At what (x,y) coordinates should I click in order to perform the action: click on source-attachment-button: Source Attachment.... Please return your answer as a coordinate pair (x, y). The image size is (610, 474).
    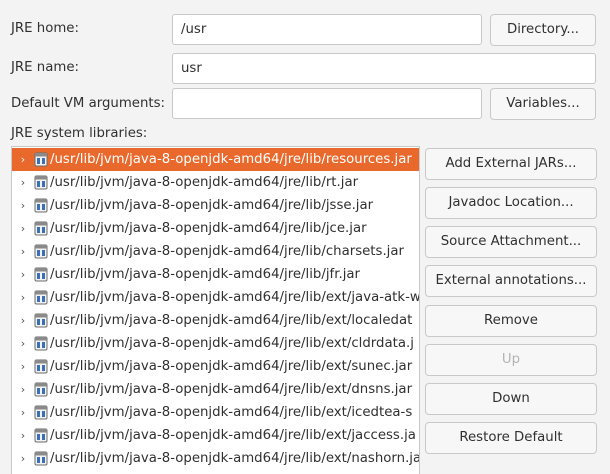
    Looking at the image, I should click on (511, 242).